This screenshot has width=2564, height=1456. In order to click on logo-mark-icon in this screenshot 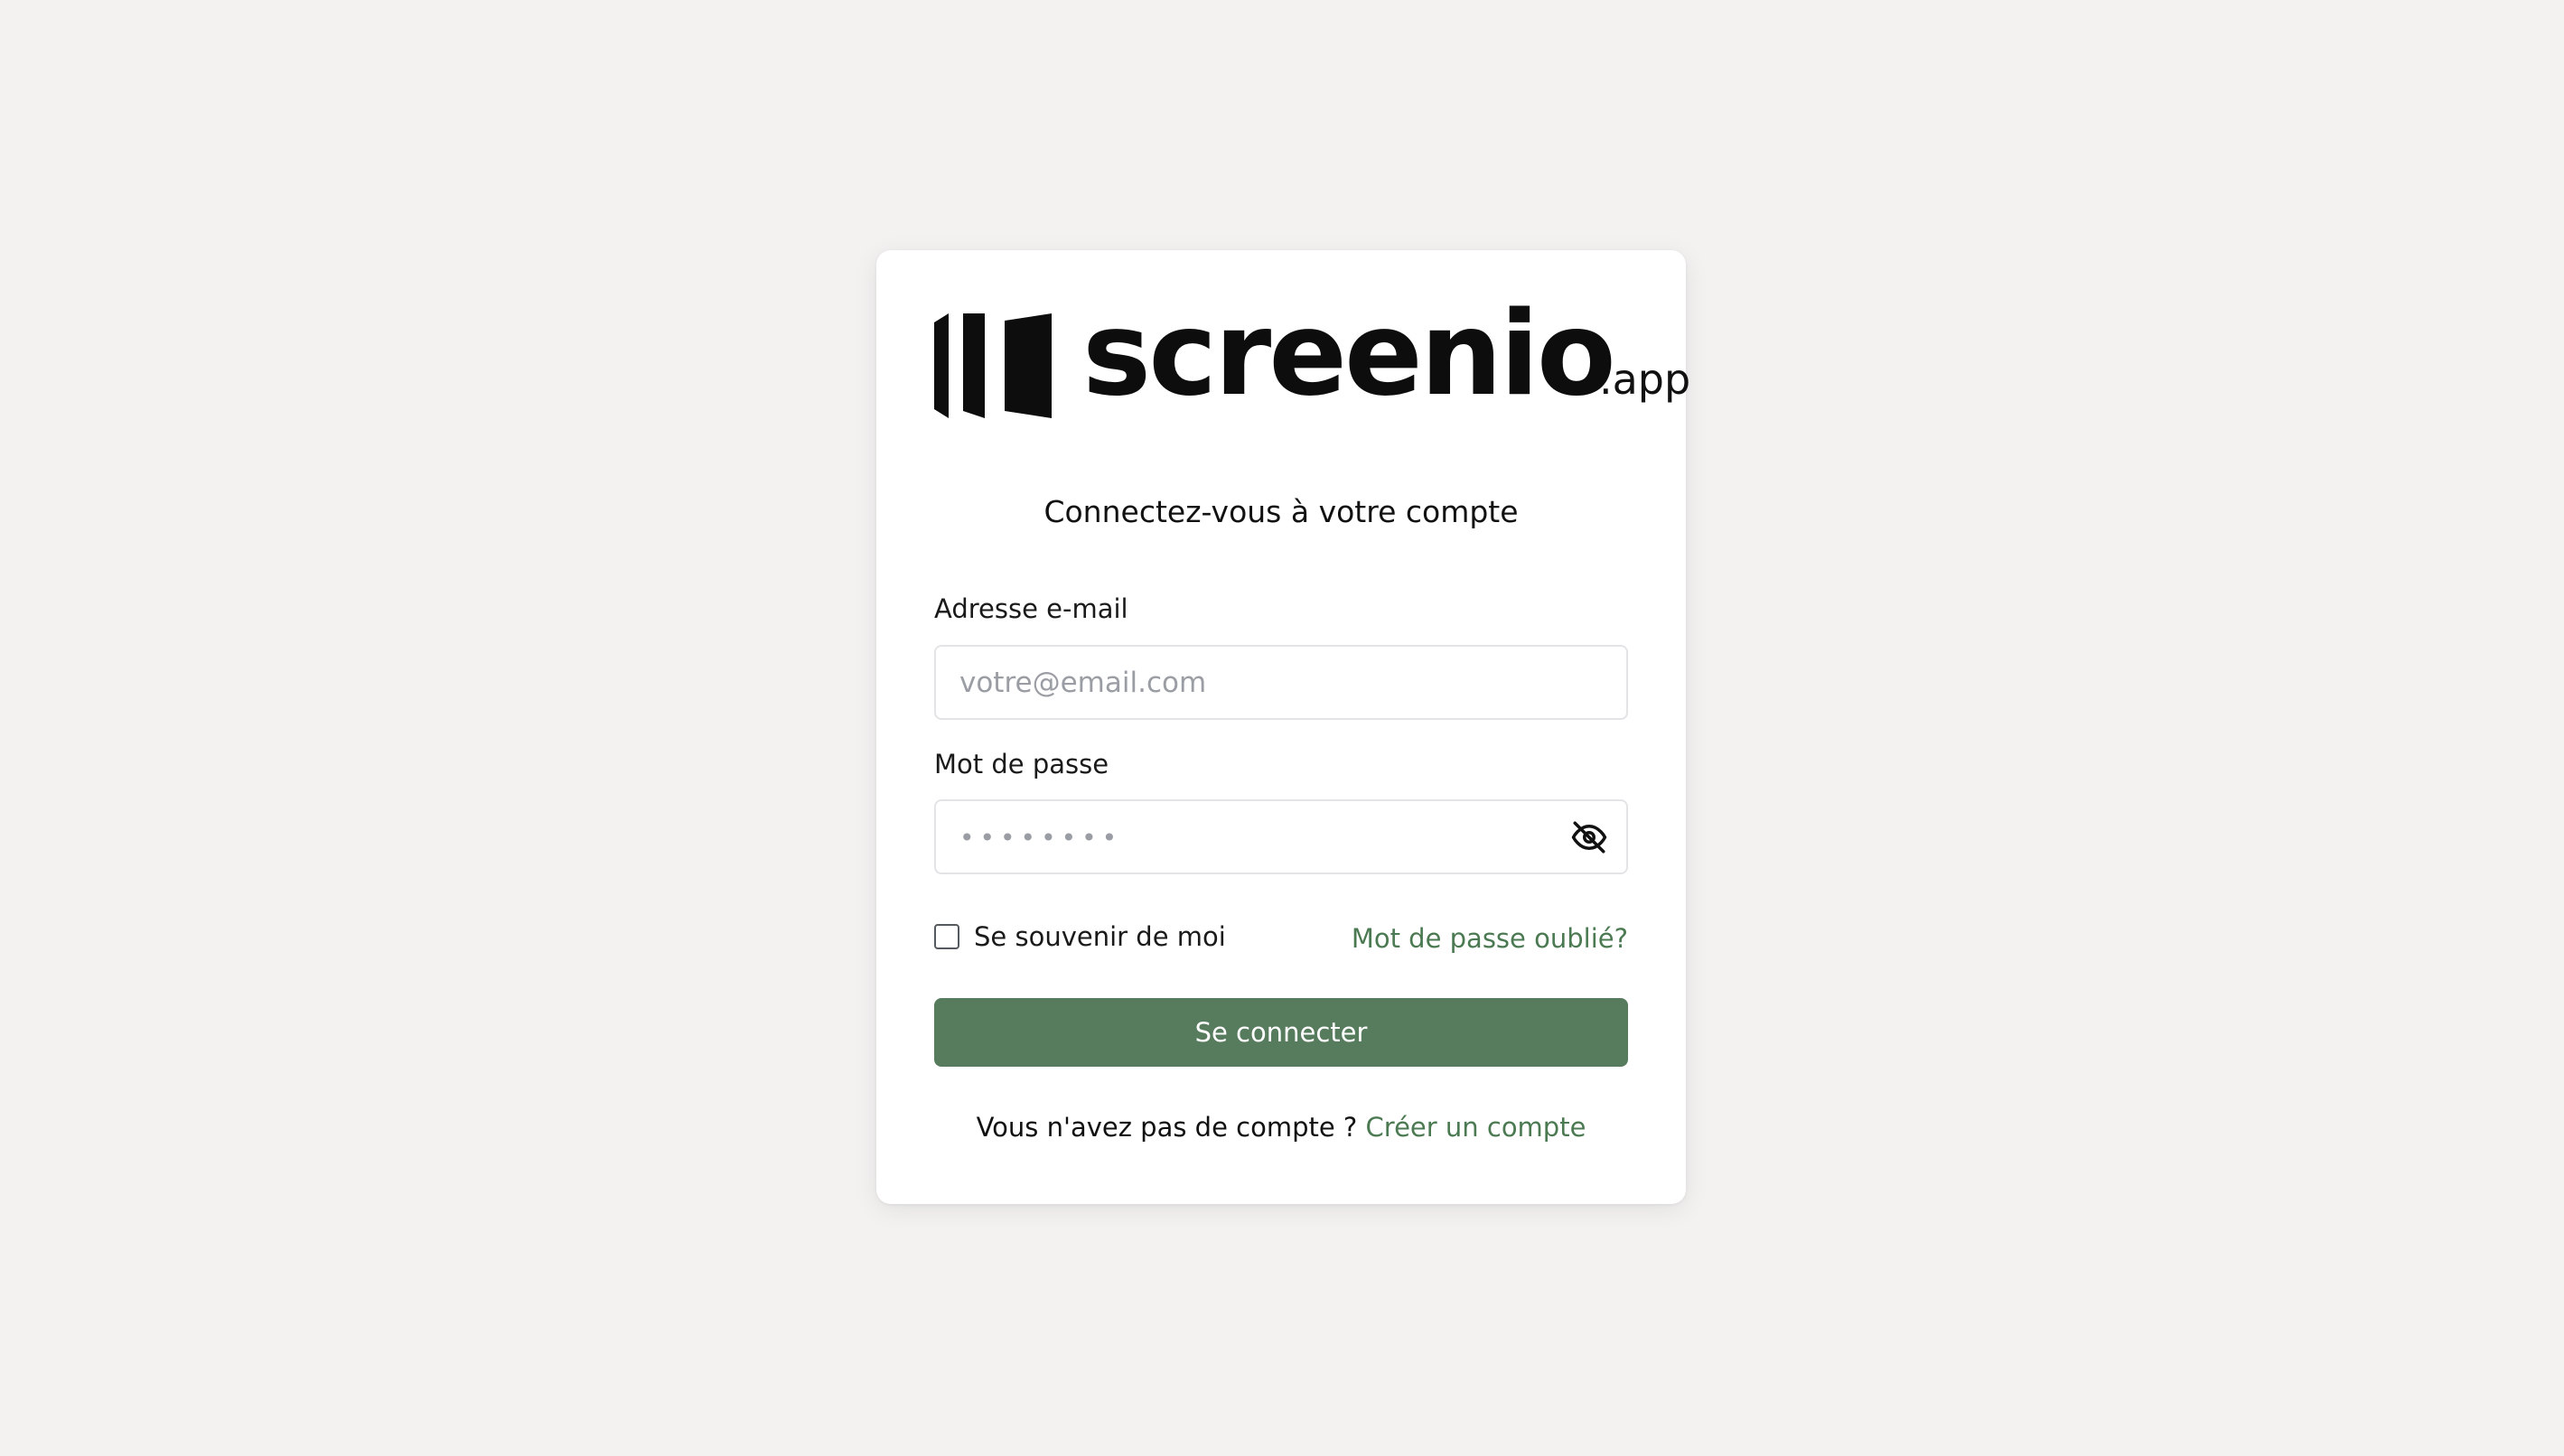, I will do `click(993, 366)`.